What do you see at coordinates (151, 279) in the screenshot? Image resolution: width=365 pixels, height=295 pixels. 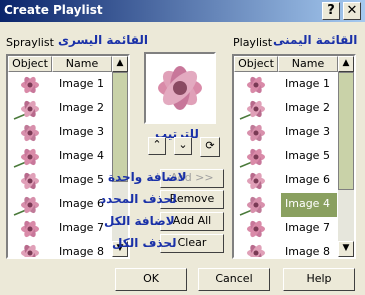 I see `ok-button: OK` at bounding box center [151, 279].